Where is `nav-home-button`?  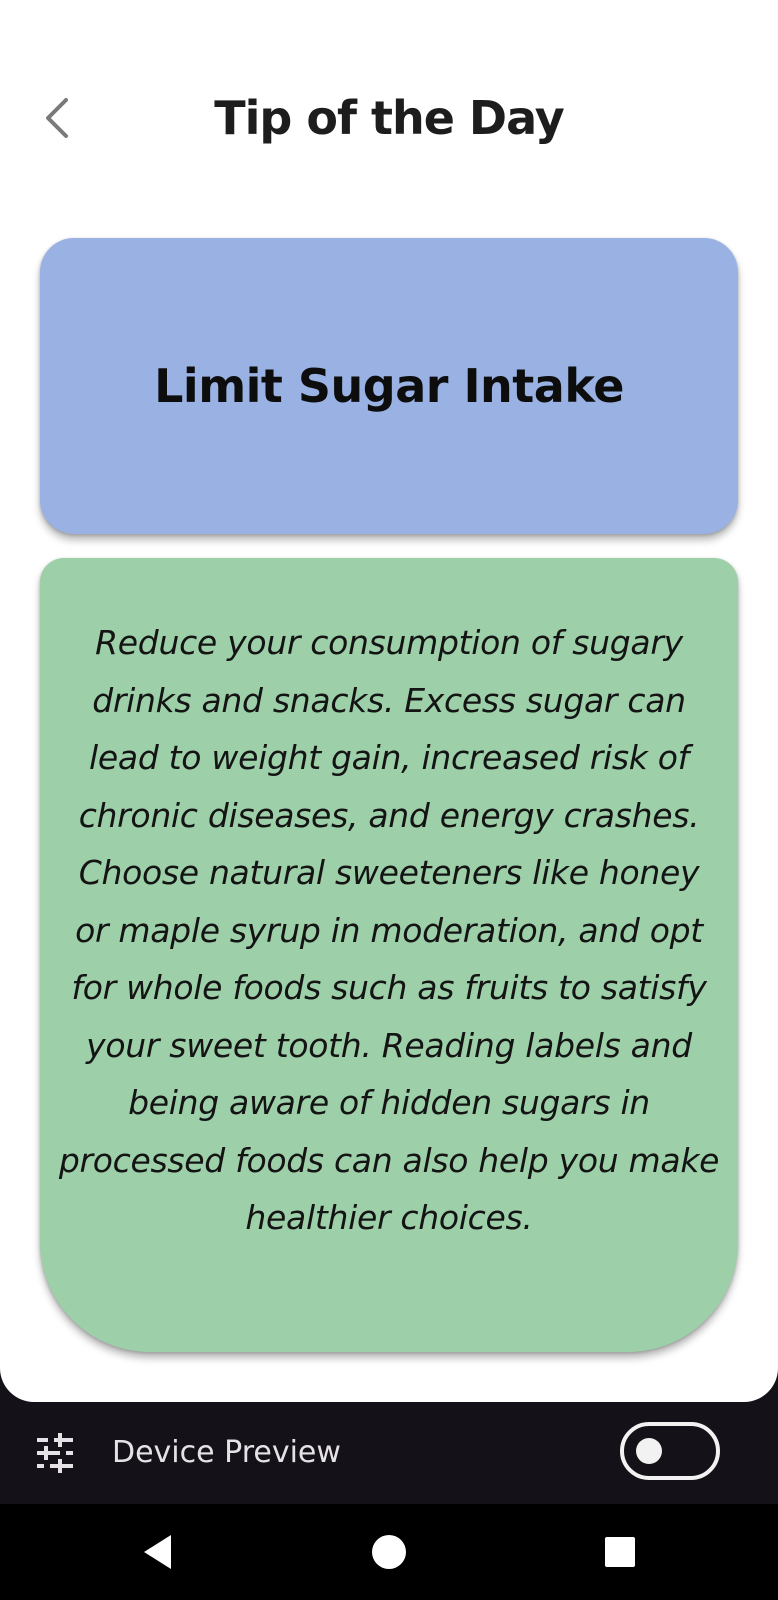
nav-home-button is located at coordinates (389, 1552).